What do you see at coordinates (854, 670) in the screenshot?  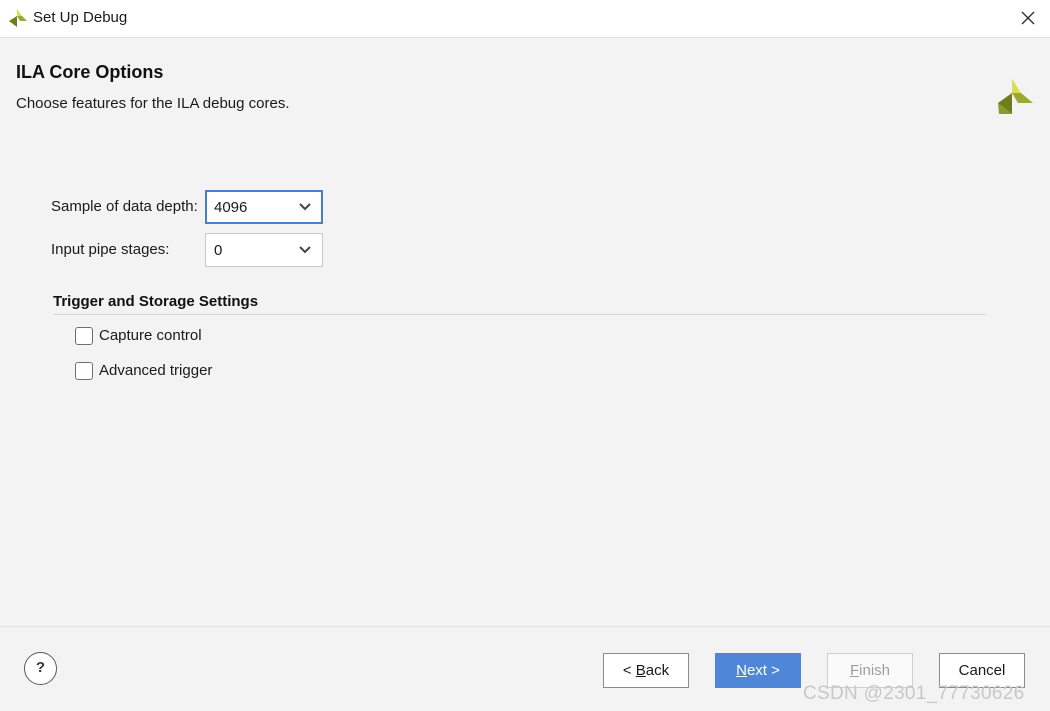 I see `finish-mnemonic: F` at bounding box center [854, 670].